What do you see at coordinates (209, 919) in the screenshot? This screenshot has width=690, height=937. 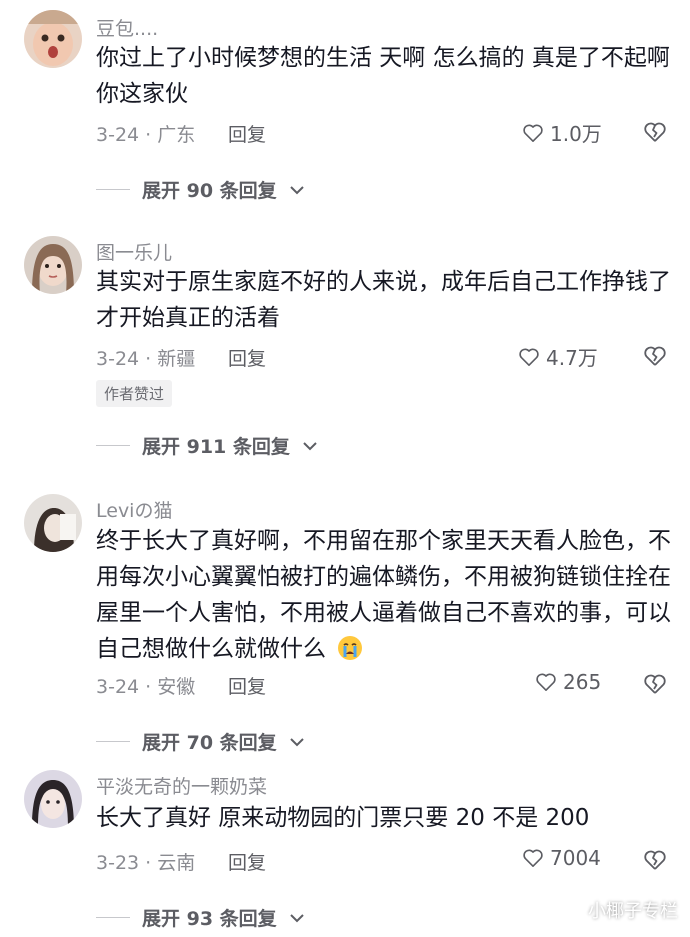 I see `expand-replies-label: 展开 93 条回复` at bounding box center [209, 919].